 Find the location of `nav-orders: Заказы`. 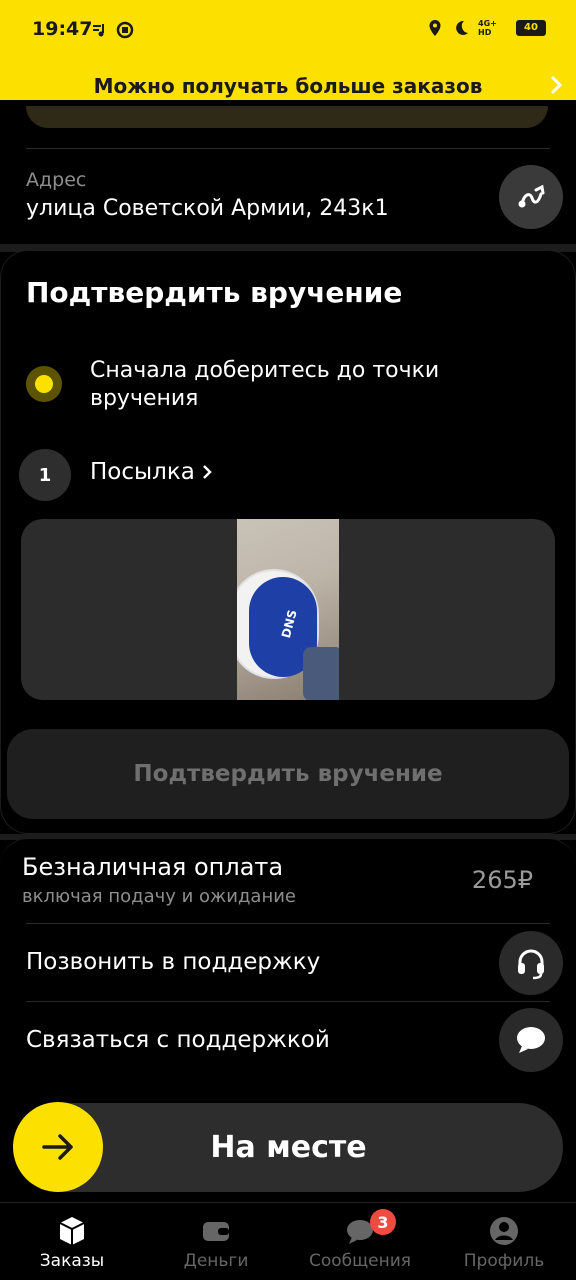

nav-orders: Заказы is located at coordinates (72, 1241).